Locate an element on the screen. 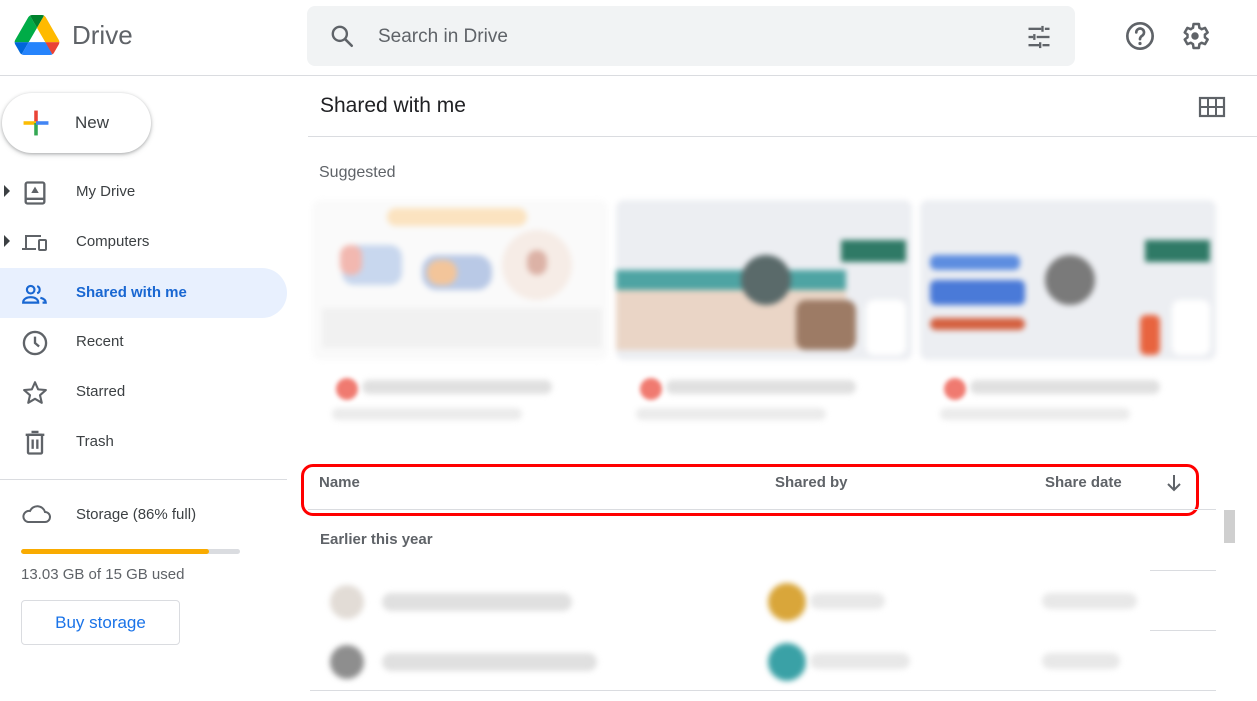 This screenshot has width=1257, height=701. table-header-divider is located at coordinates (762, 509).